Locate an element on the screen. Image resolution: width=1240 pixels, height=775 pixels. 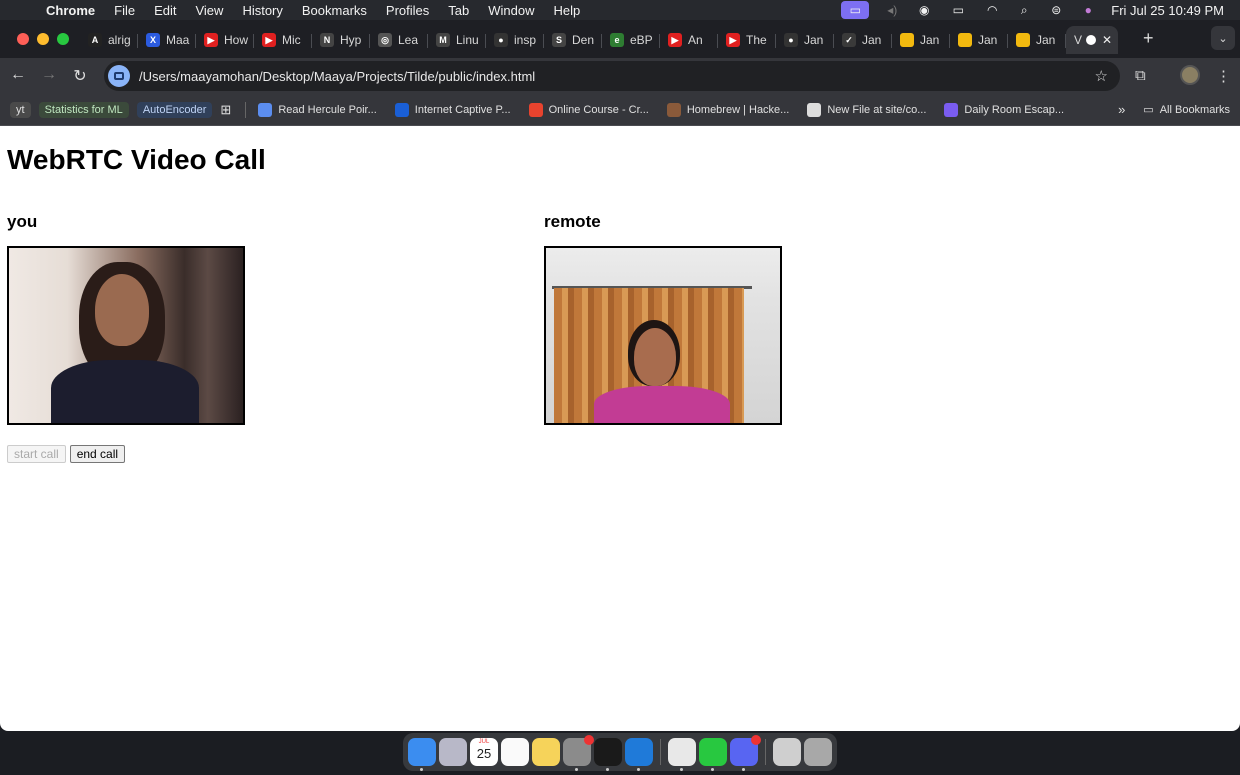
tab-favicon-icon: N is located at coordinates (327, 40).